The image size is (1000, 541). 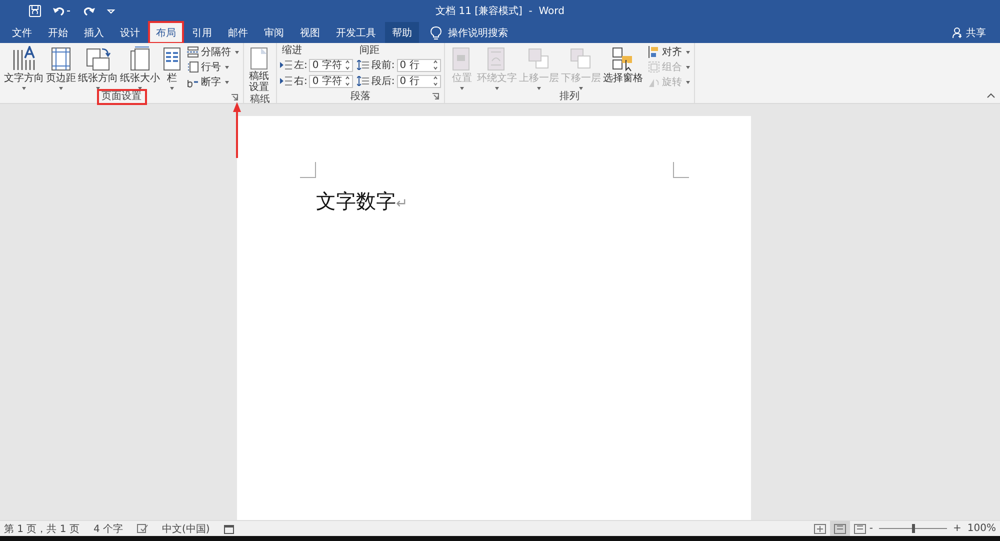 What do you see at coordinates (914, 528) in the screenshot?
I see `zoom-slider-thumb` at bounding box center [914, 528].